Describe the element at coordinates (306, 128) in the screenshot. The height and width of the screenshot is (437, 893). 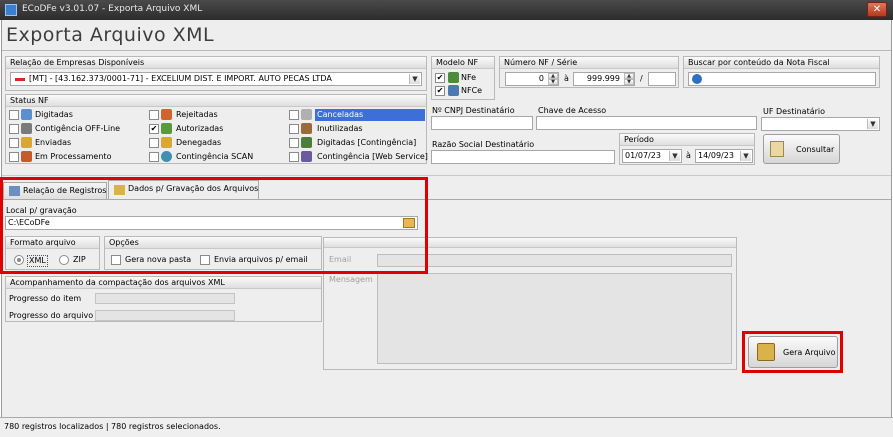
I see `unused-icon` at that location.